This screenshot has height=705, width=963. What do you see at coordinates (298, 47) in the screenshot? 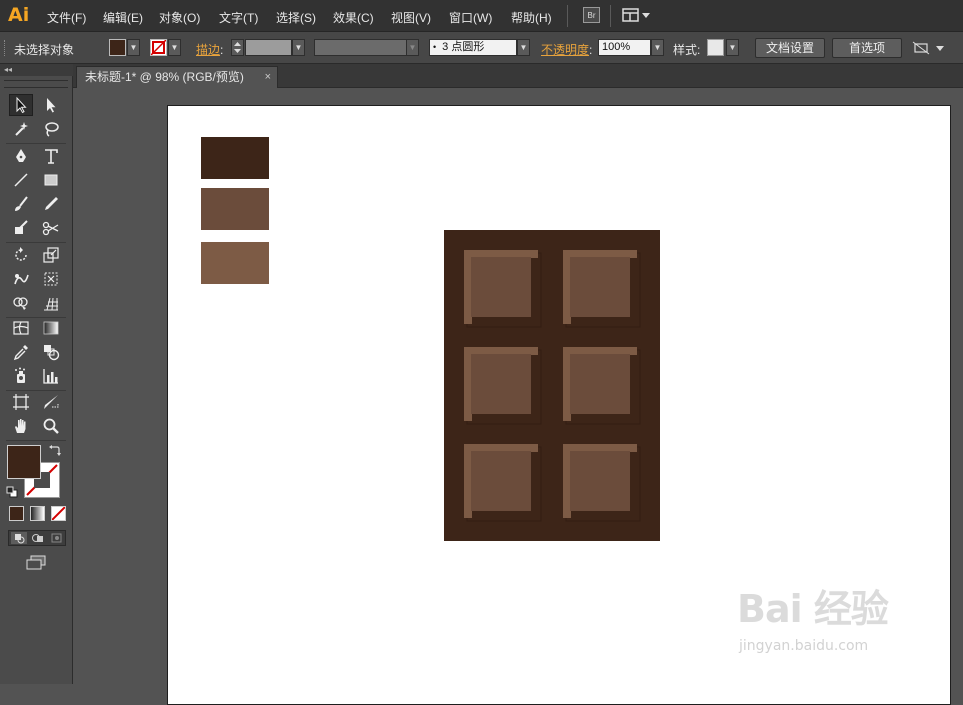
I see `stroke-weight-dropdown: ▼` at bounding box center [298, 47].